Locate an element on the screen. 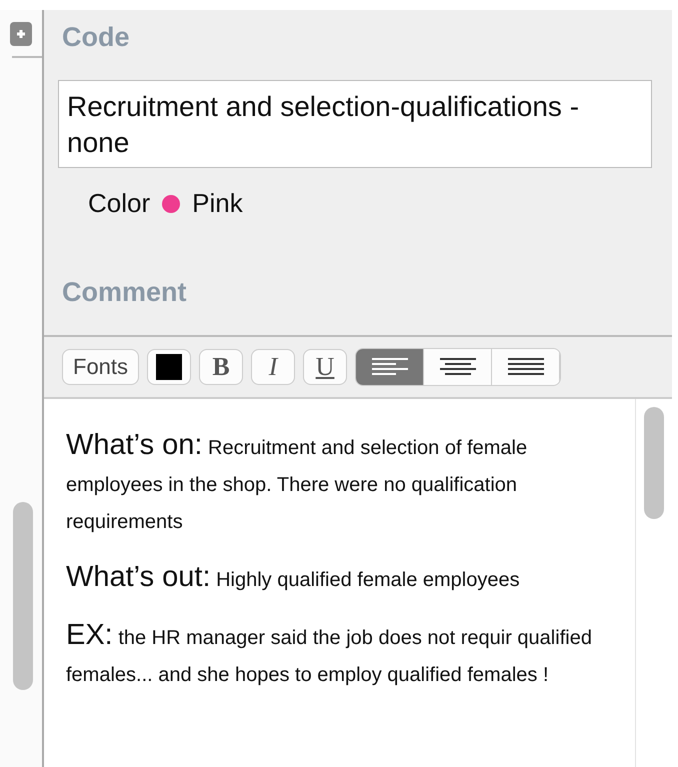  add-icon is located at coordinates (21, 34).